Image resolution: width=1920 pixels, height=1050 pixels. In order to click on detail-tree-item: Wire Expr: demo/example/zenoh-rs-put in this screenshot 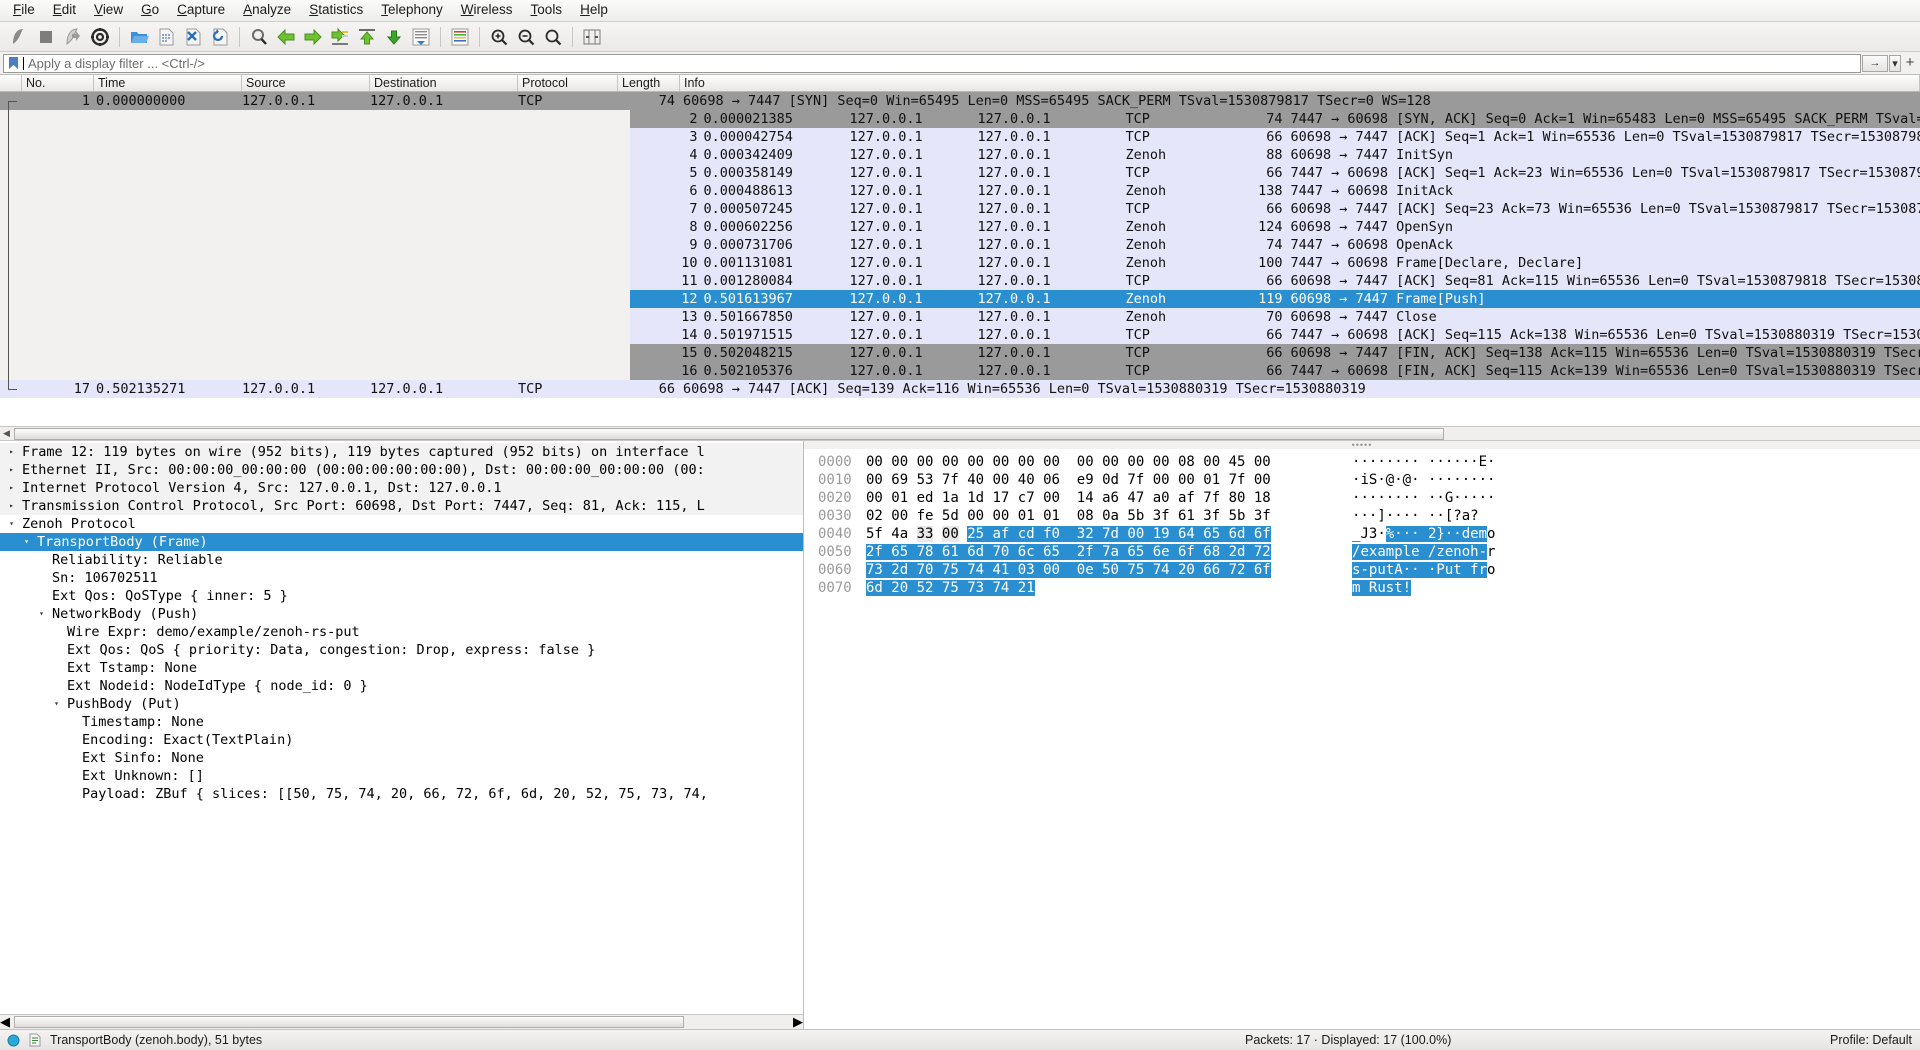, I will do `click(401, 632)`.